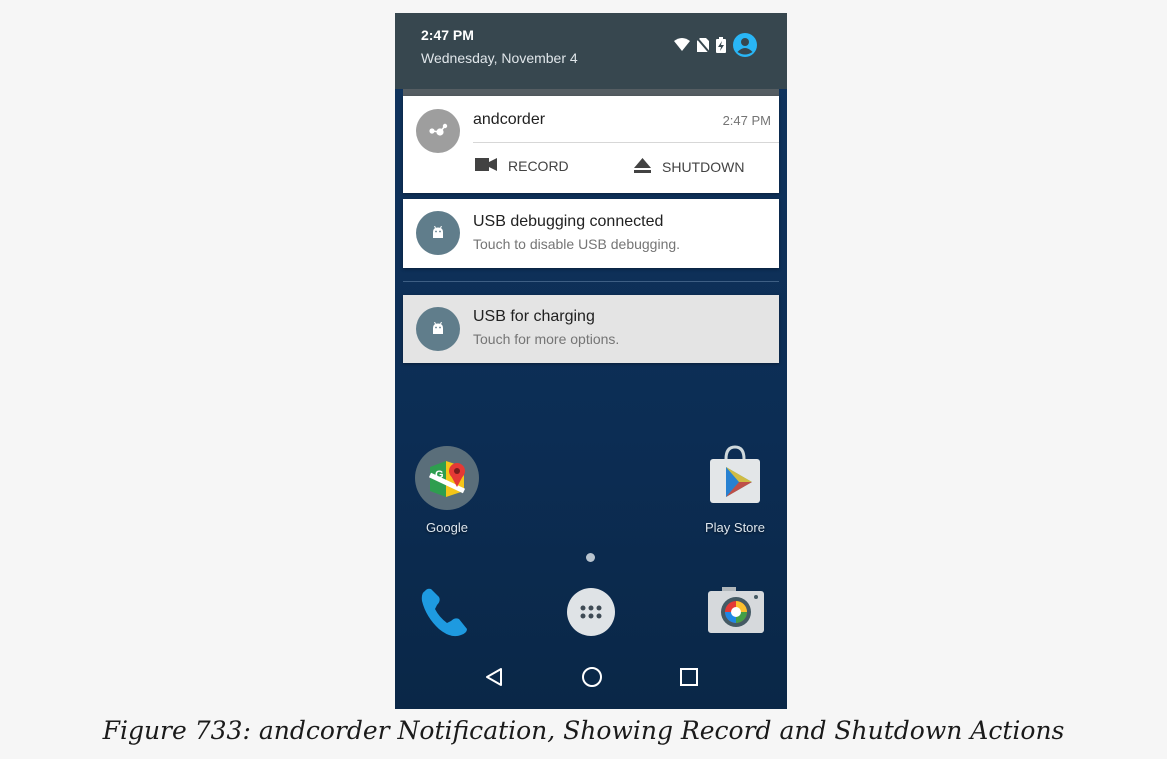  What do you see at coordinates (568, 221) in the screenshot?
I see `notification-title: USB debugging connected` at bounding box center [568, 221].